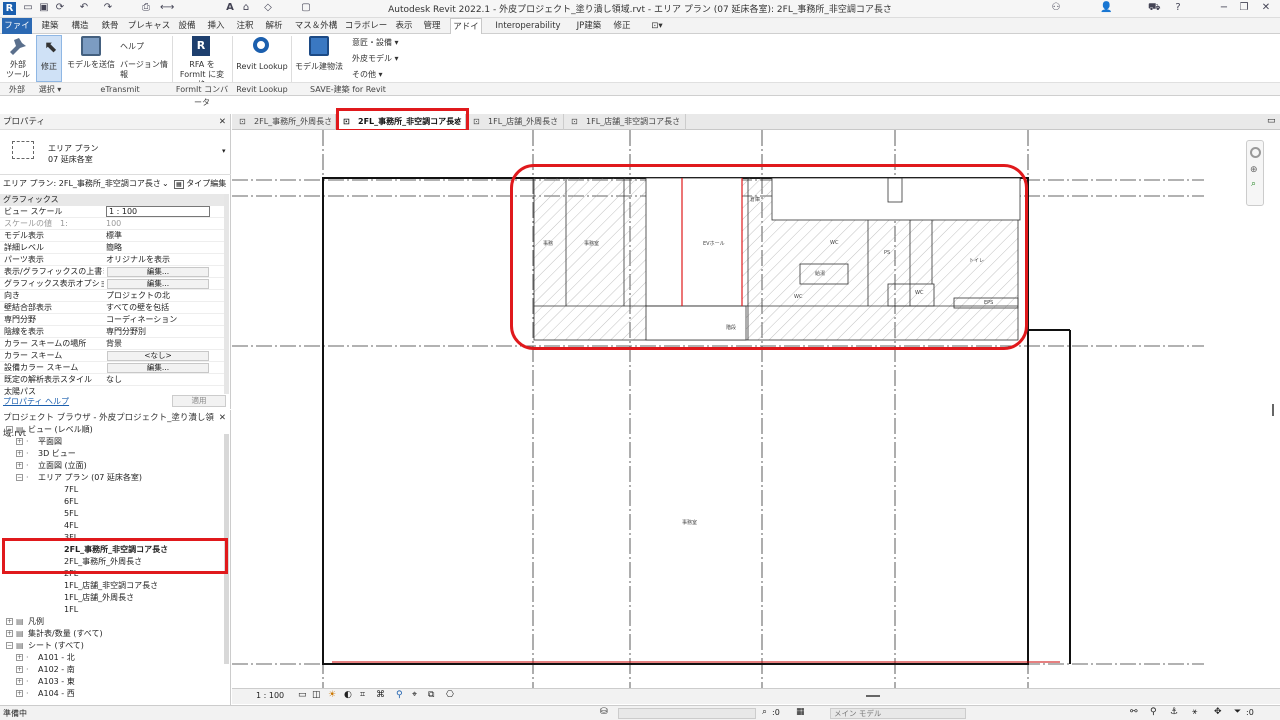 Image resolution: width=1280 pixels, height=720 pixels. Describe the element at coordinates (1153, 712) in the screenshot. I see `select-underlay-icon: ⚲` at that location.